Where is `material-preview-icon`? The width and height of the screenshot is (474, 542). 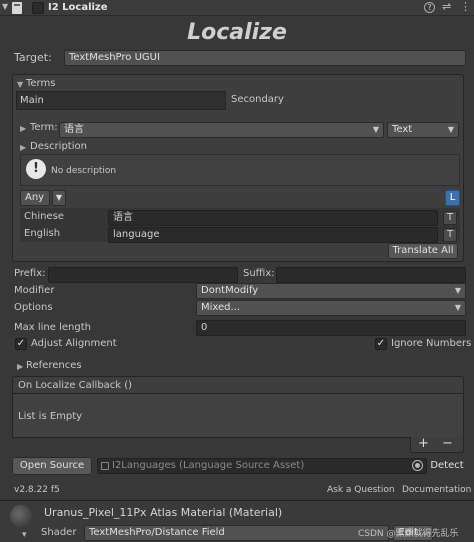
material-preview-icon is located at coordinates (21, 516).